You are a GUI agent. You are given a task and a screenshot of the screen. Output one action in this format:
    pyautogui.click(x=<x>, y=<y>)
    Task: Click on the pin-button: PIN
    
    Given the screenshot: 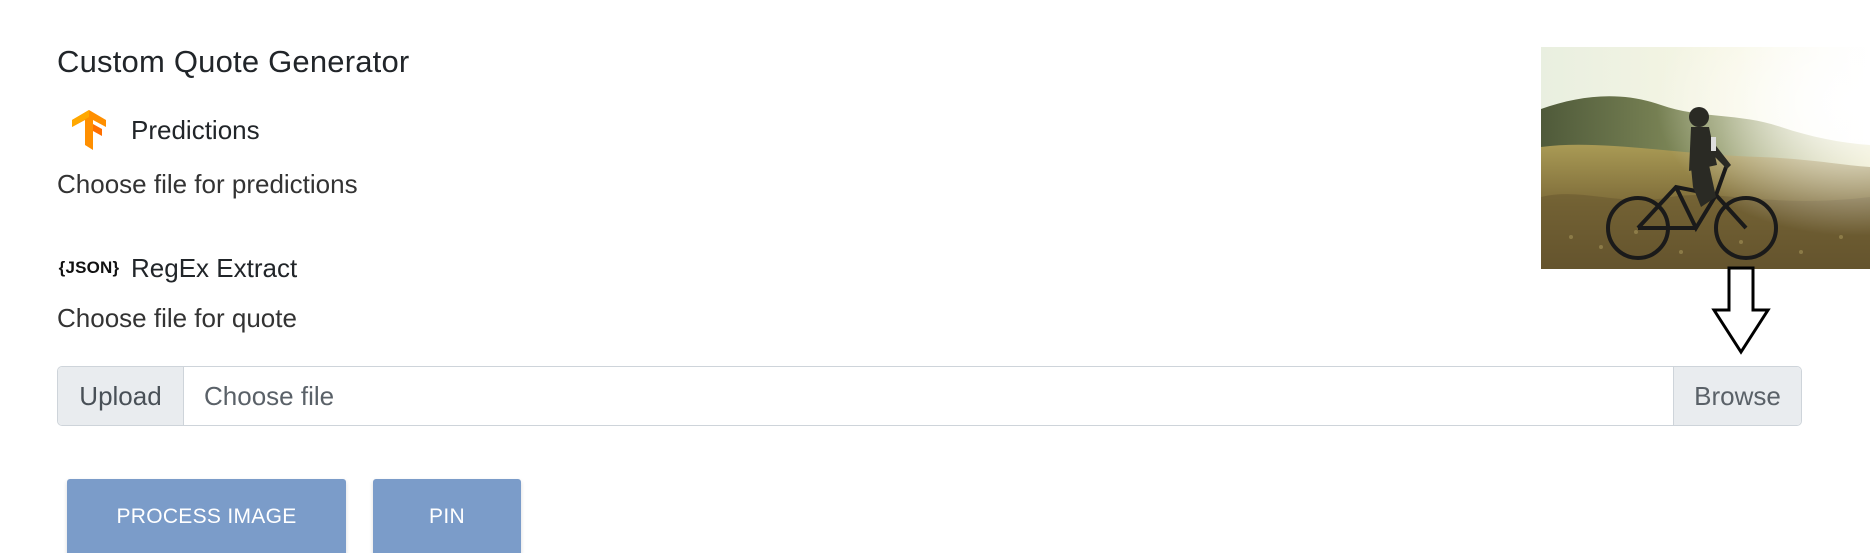 What is the action you would take?
    pyautogui.click(x=447, y=516)
    